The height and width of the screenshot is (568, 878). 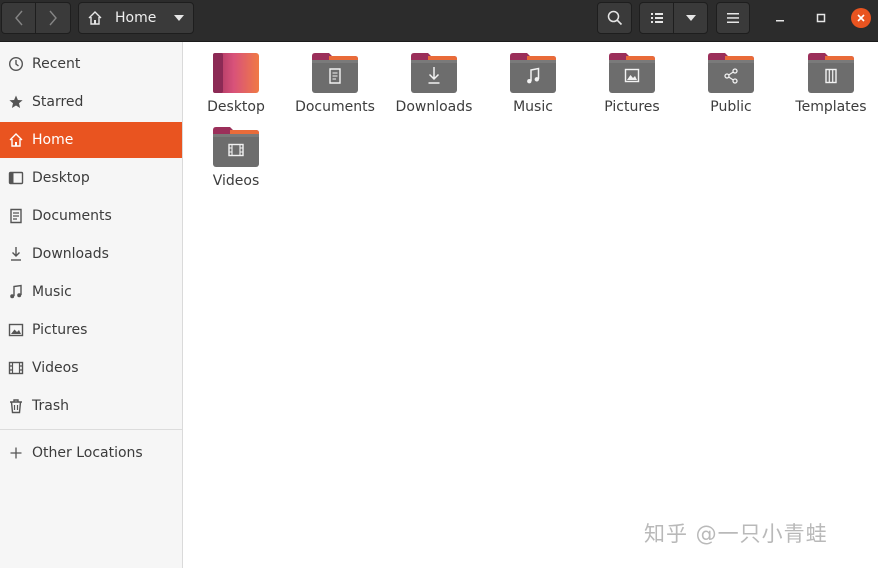 What do you see at coordinates (236, 107) in the screenshot?
I see `folder-label: Desktop` at bounding box center [236, 107].